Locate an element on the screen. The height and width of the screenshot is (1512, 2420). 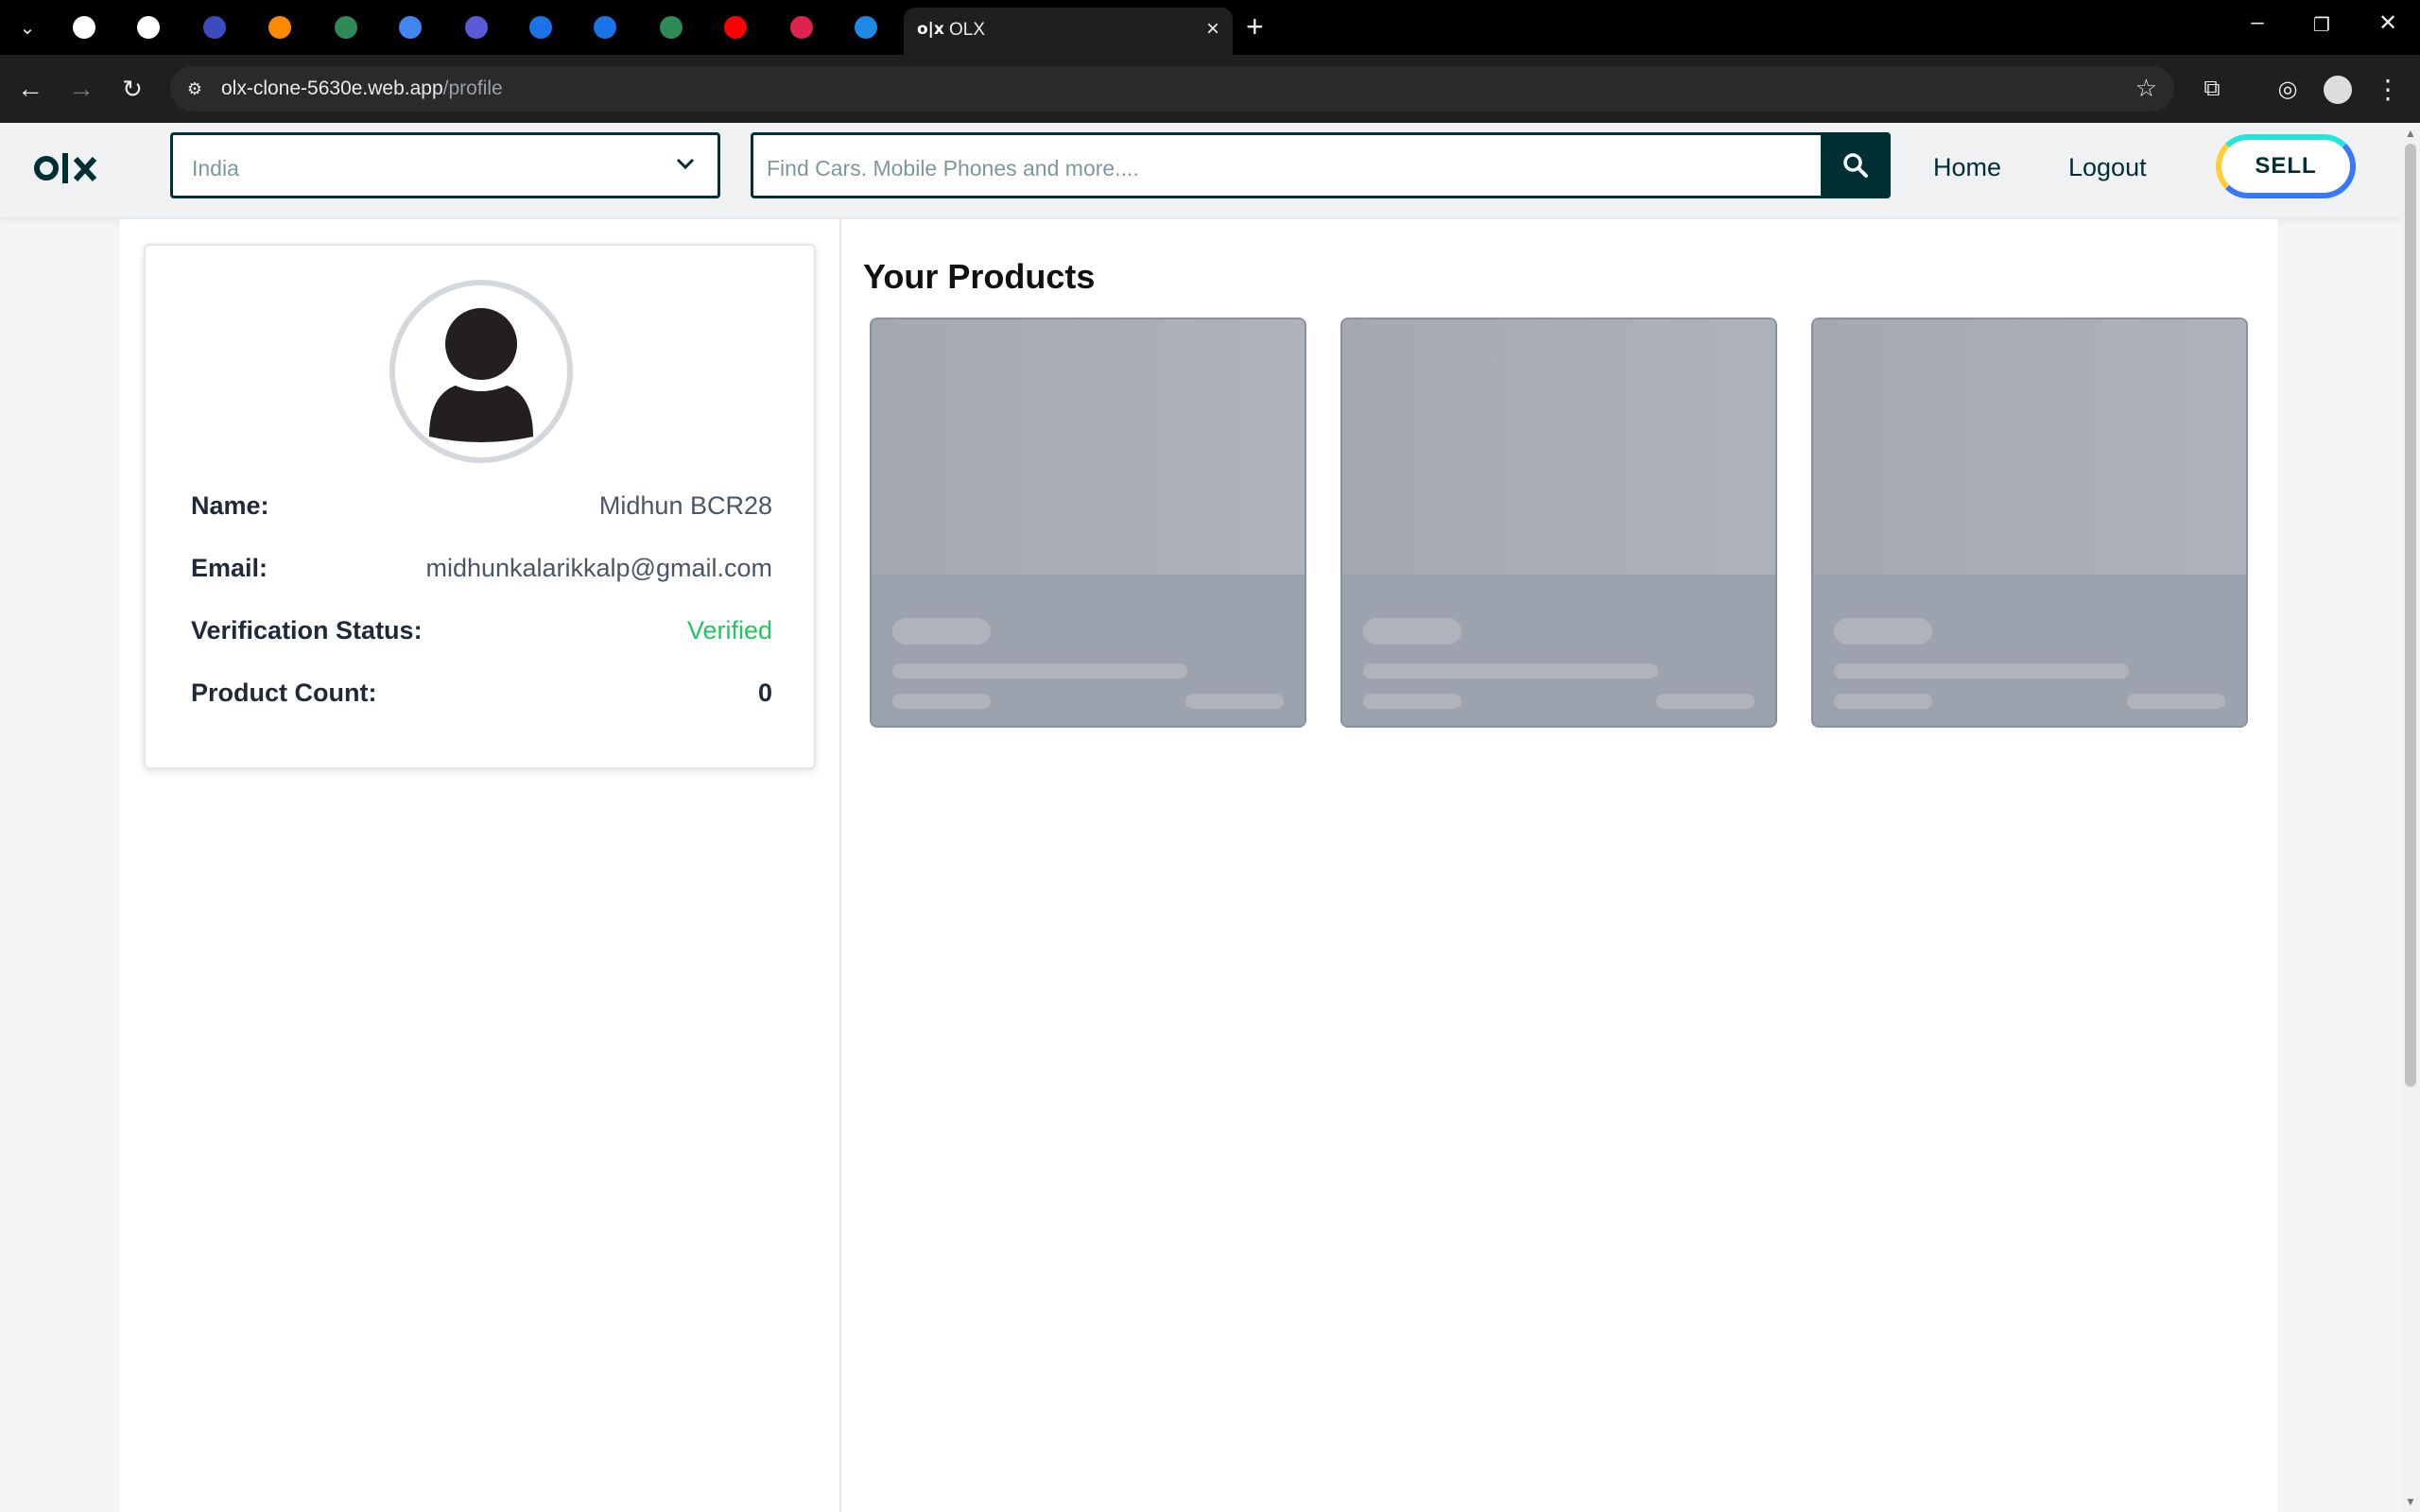
products-heading: Your Products is located at coordinates (979, 276).